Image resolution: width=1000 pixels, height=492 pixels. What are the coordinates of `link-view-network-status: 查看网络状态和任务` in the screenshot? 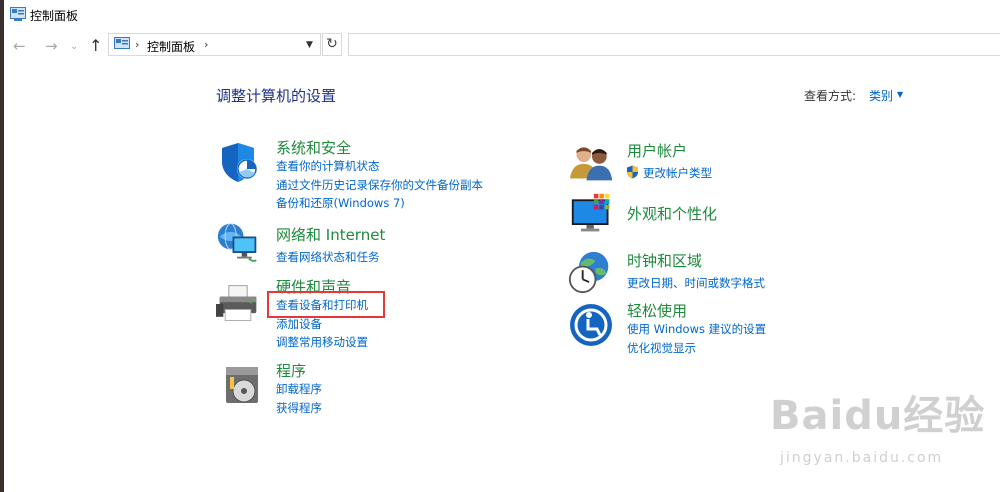 It's located at (328, 257).